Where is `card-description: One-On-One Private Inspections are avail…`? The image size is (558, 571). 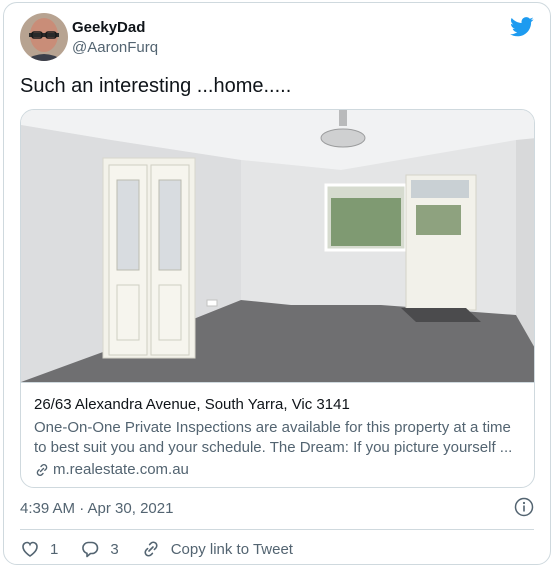
card-description: One-On-One Private Inspections are avail… is located at coordinates (273, 437).